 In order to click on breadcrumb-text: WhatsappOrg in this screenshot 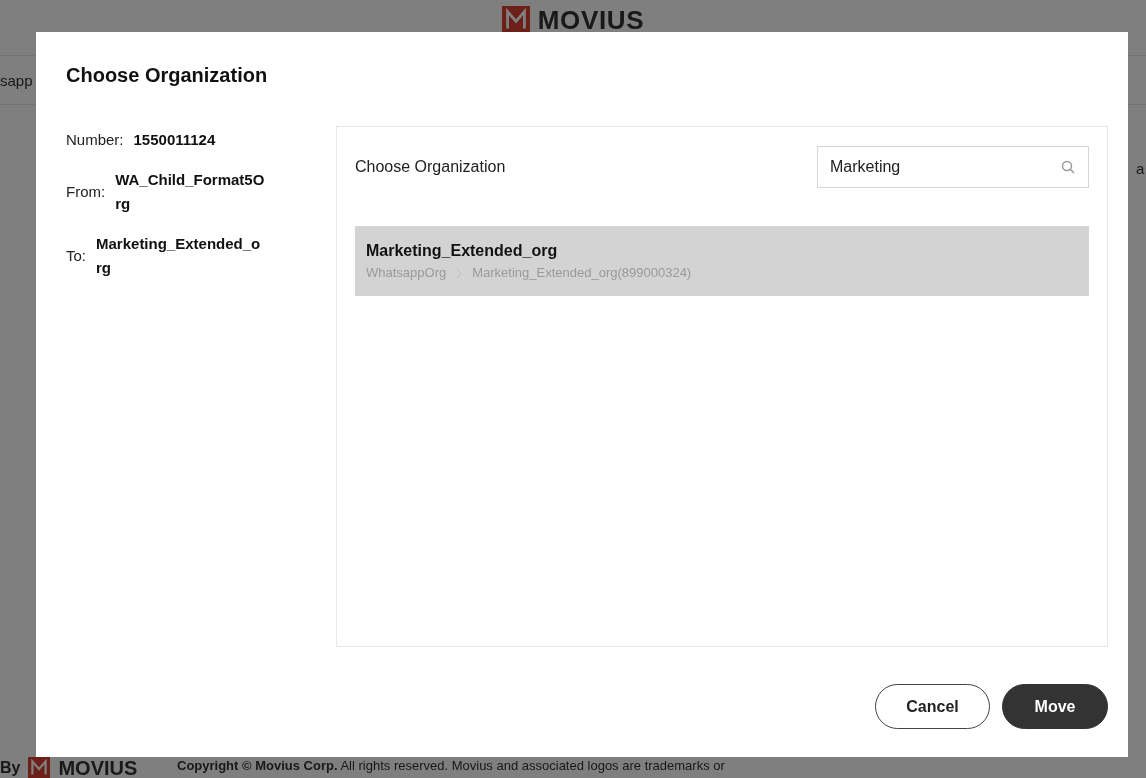, I will do `click(406, 273)`.